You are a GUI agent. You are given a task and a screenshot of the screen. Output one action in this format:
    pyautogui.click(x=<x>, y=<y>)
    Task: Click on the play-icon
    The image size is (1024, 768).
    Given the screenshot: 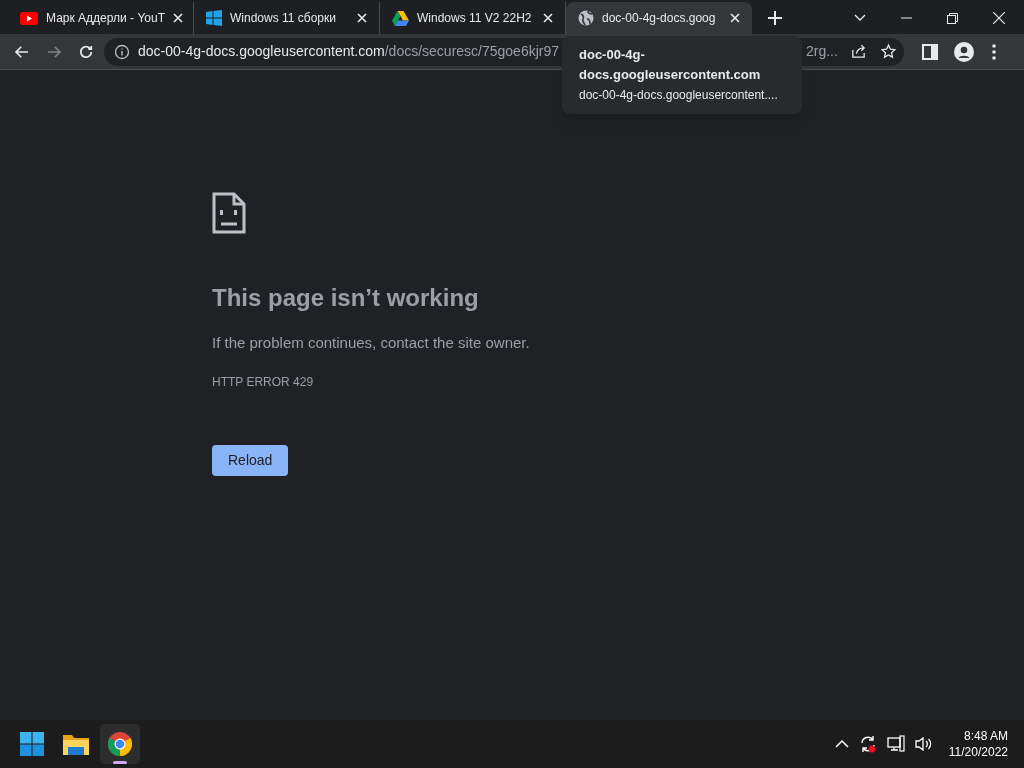 What is the action you would take?
    pyautogui.click(x=29, y=18)
    